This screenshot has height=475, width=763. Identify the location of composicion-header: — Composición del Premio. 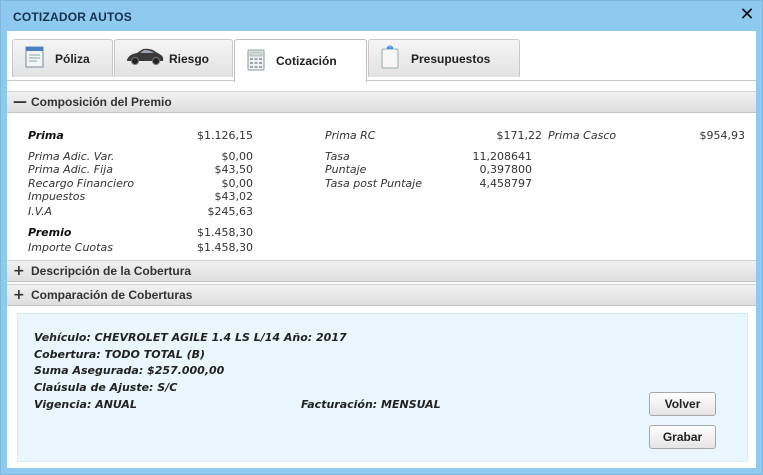
(381, 102).